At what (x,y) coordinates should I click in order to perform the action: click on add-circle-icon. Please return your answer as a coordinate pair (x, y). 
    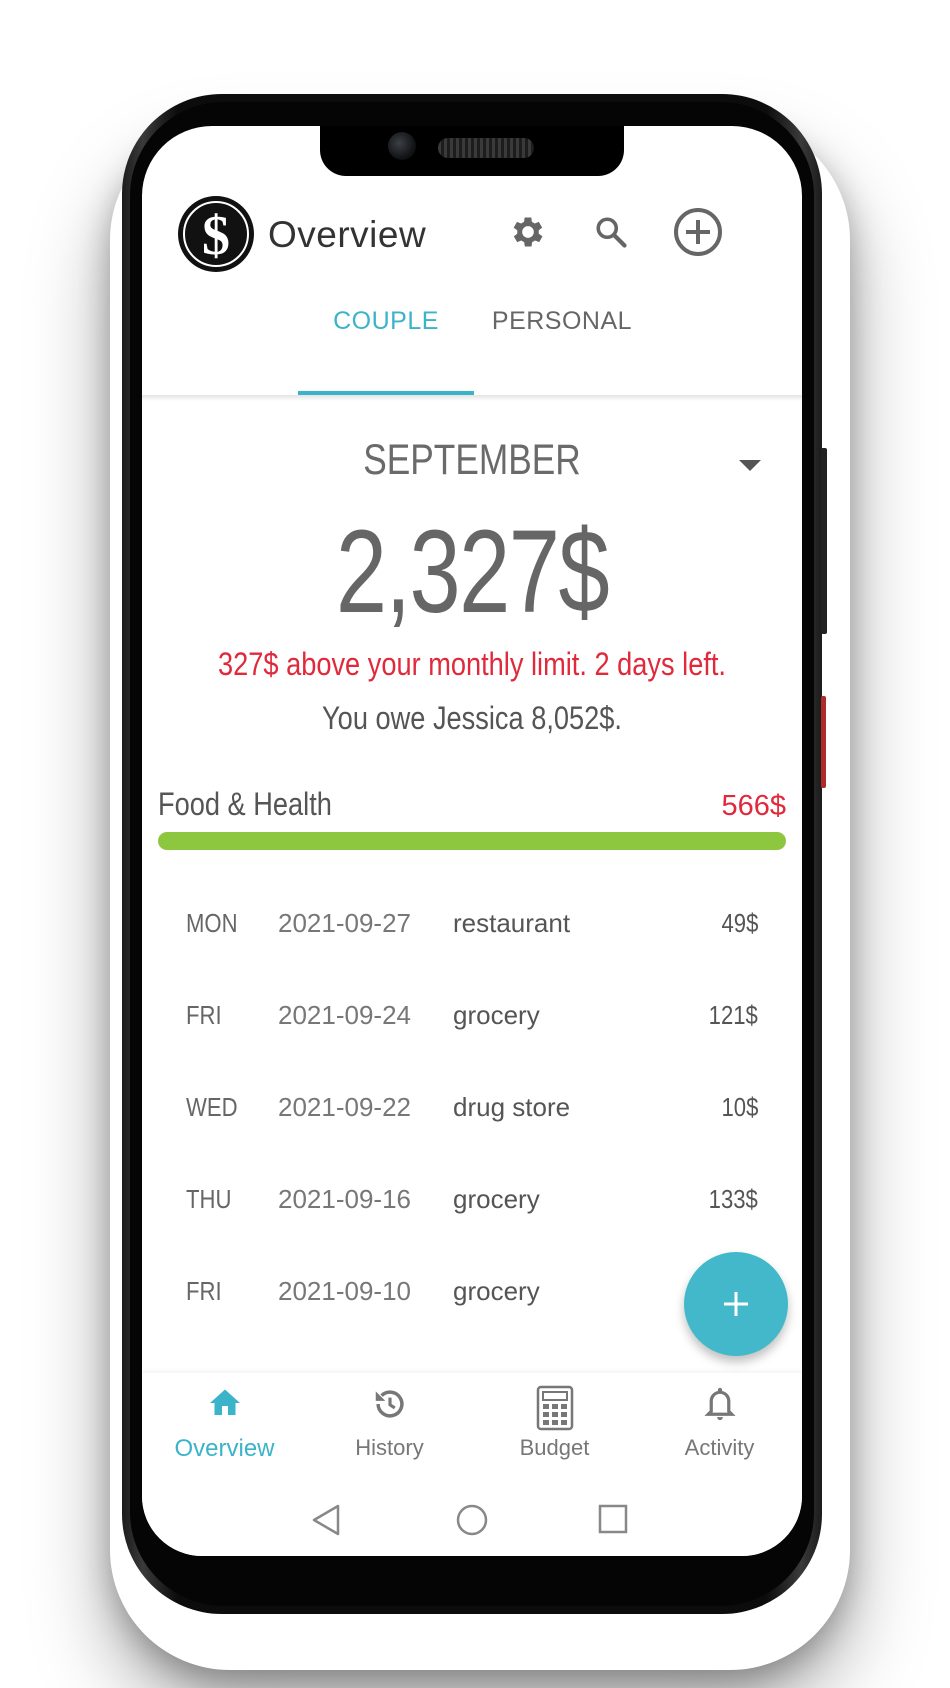
    Looking at the image, I should click on (698, 232).